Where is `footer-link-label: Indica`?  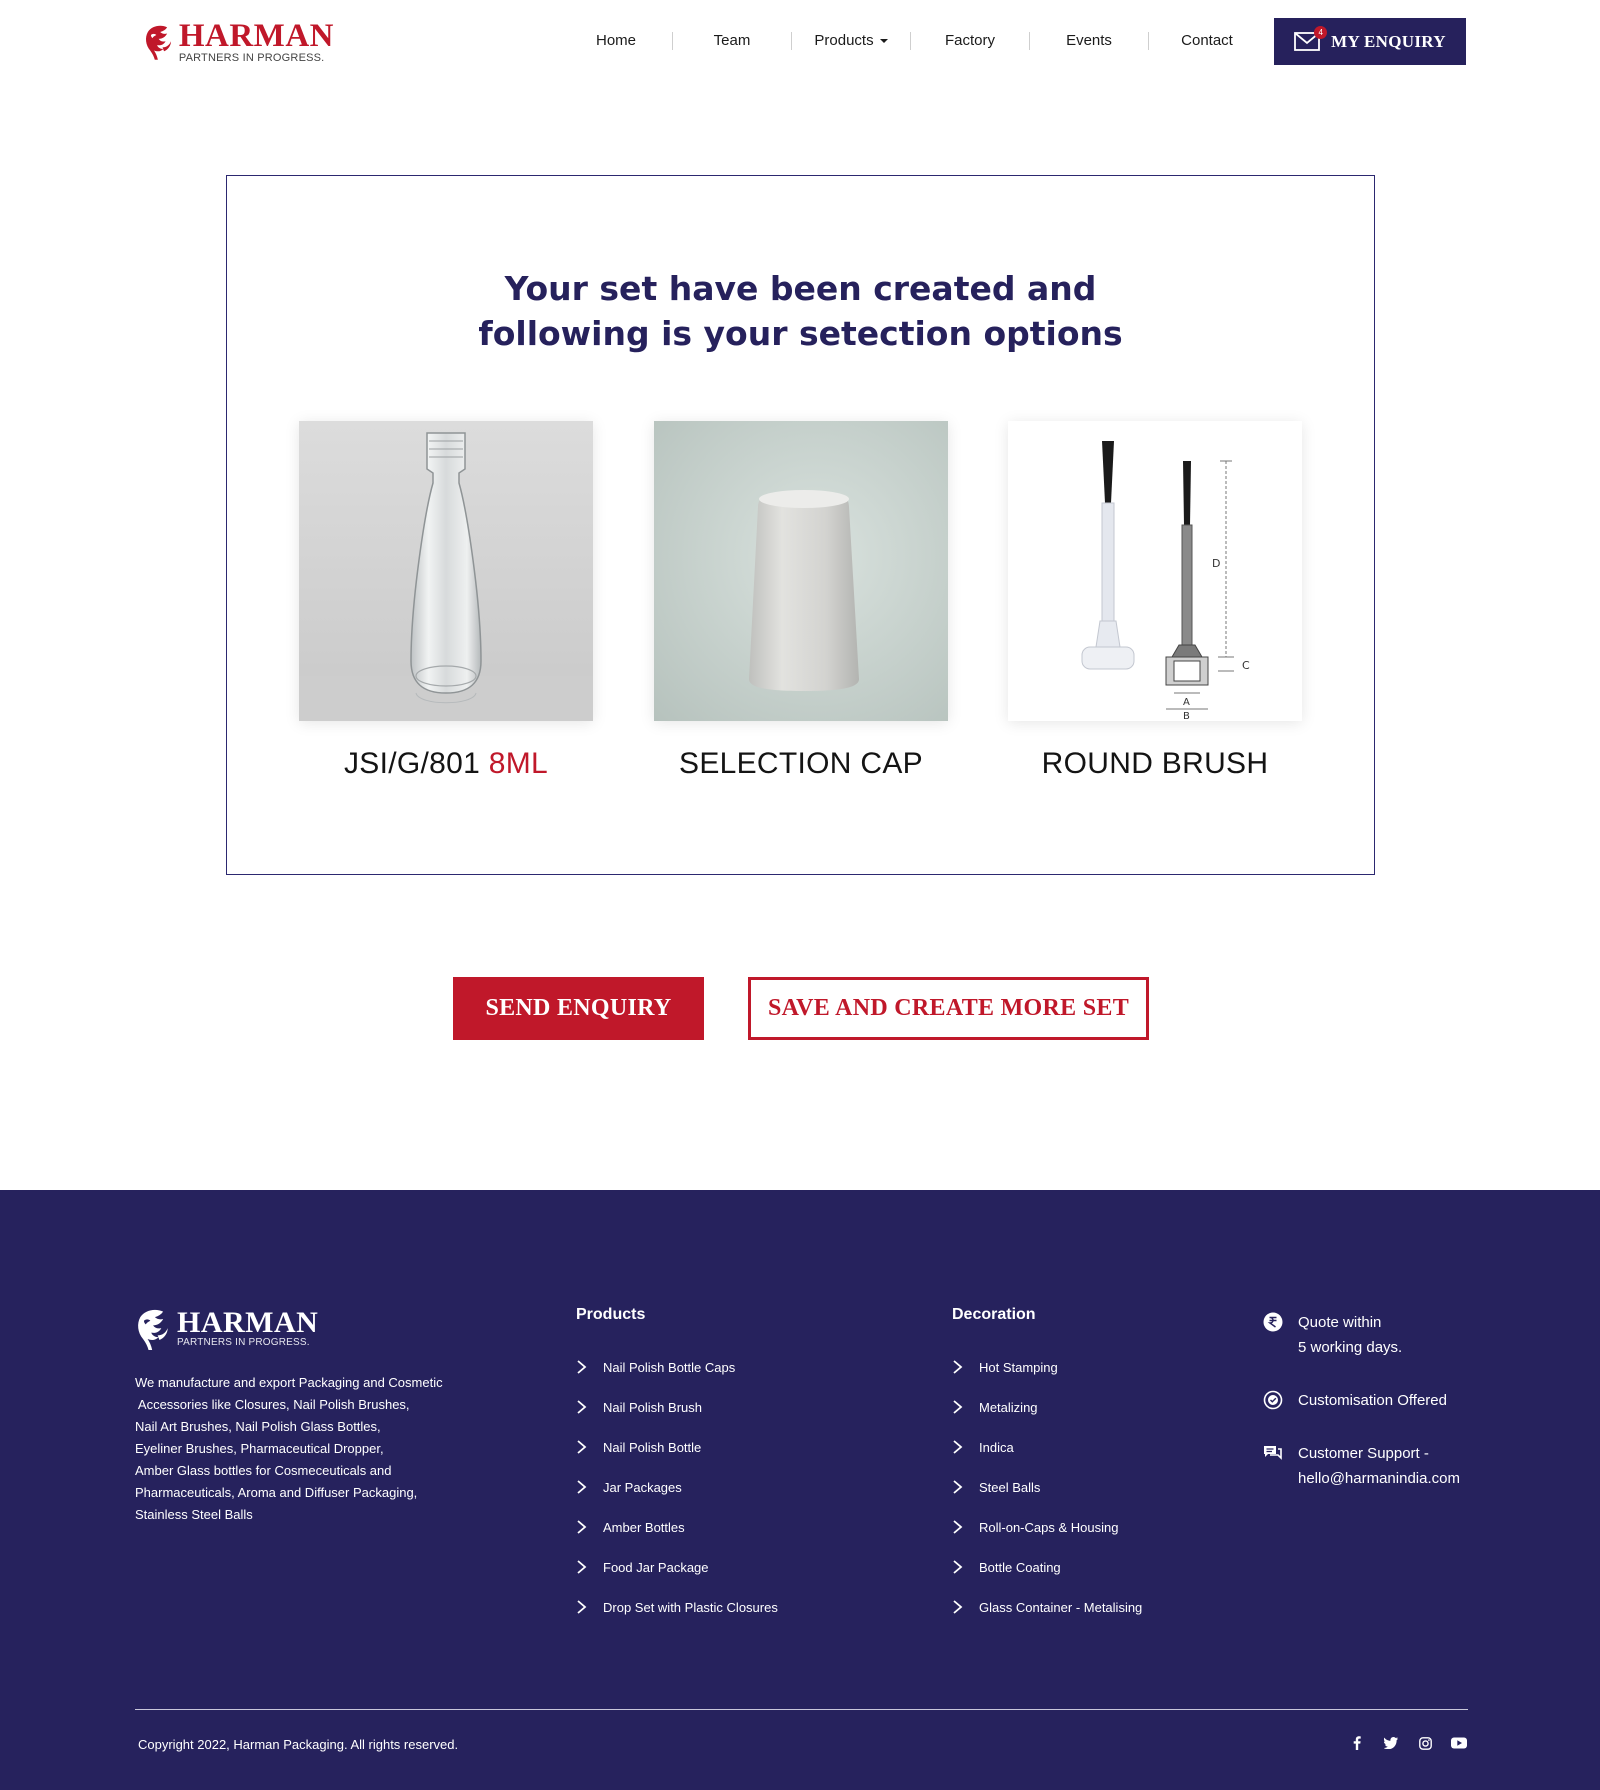 footer-link-label: Indica is located at coordinates (996, 1447).